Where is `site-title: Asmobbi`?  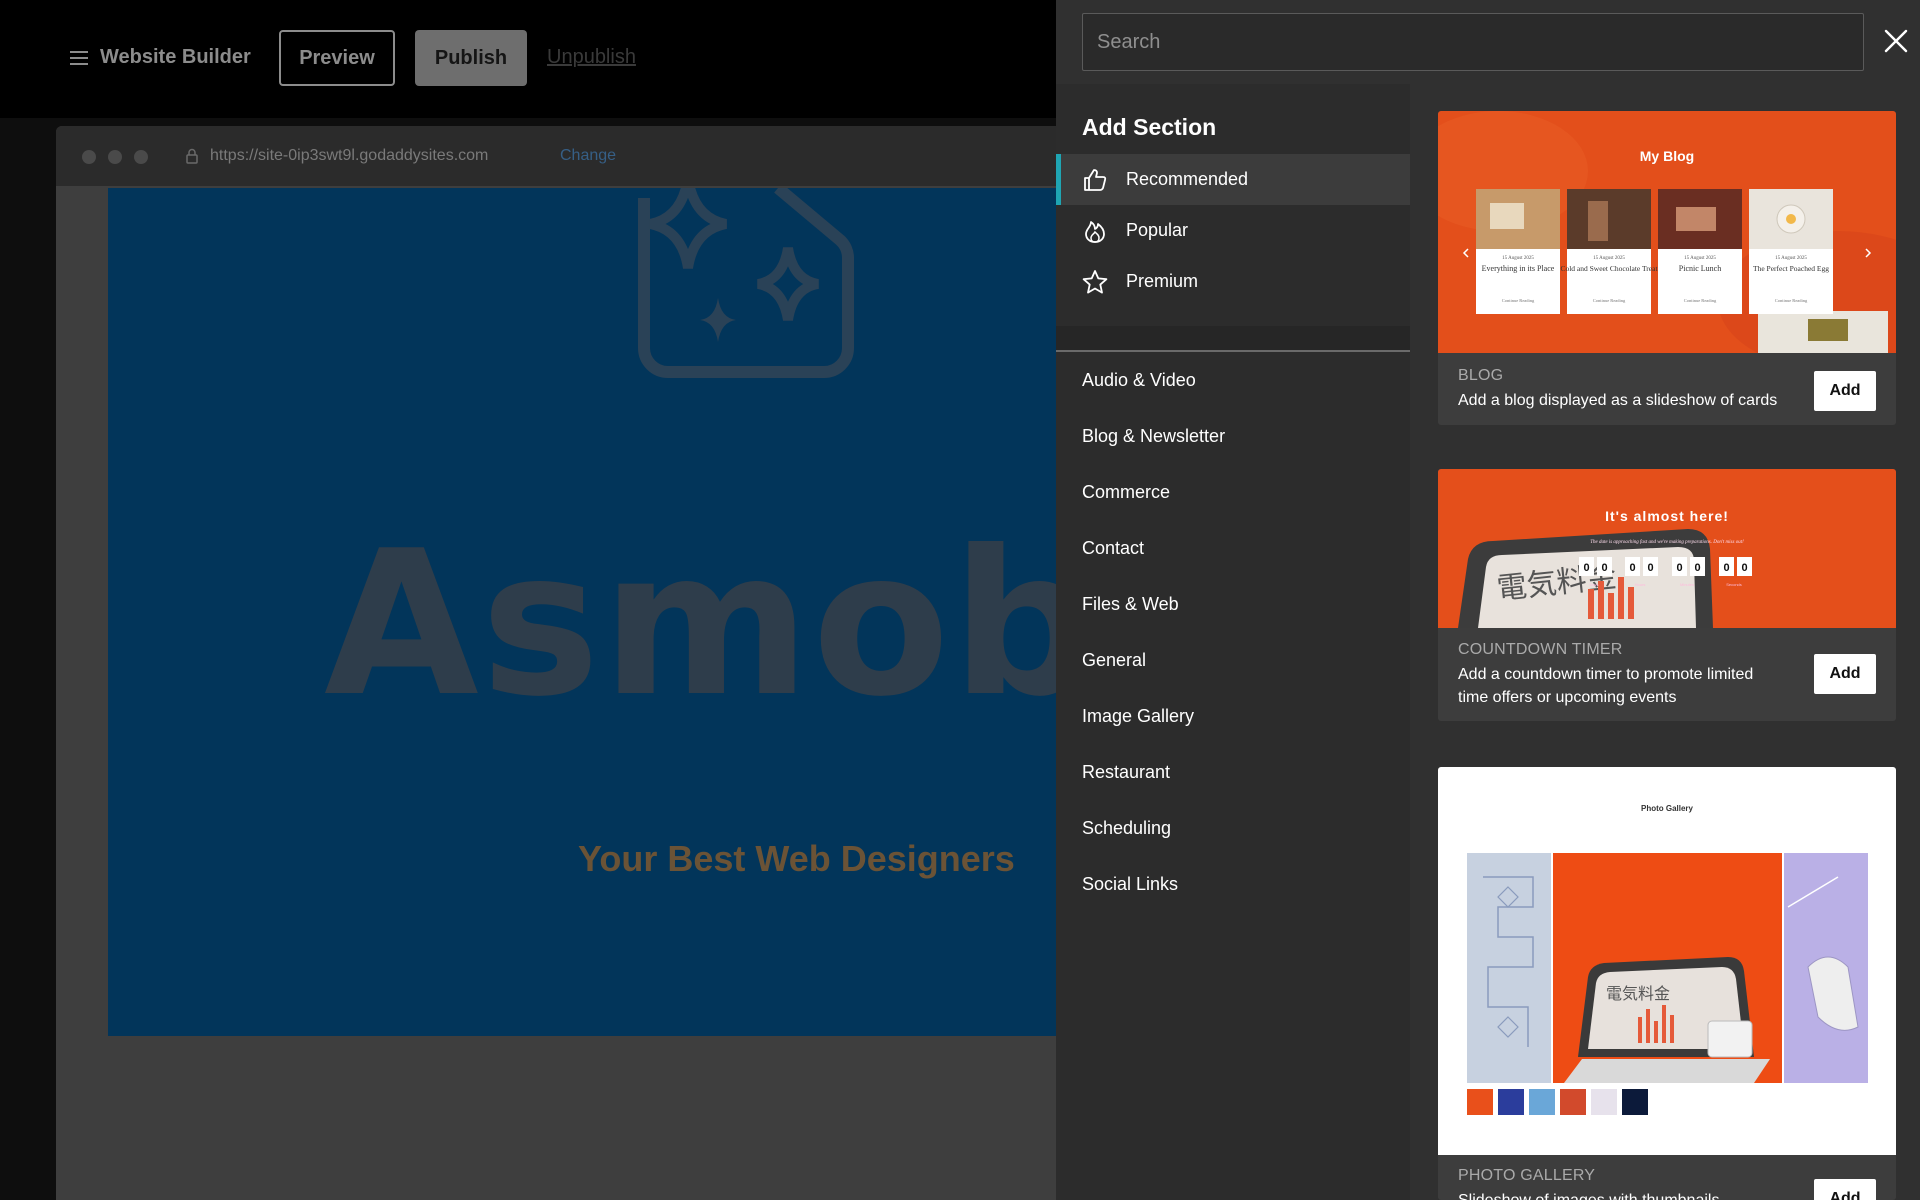 site-title: Asmobbi is located at coordinates (700, 624).